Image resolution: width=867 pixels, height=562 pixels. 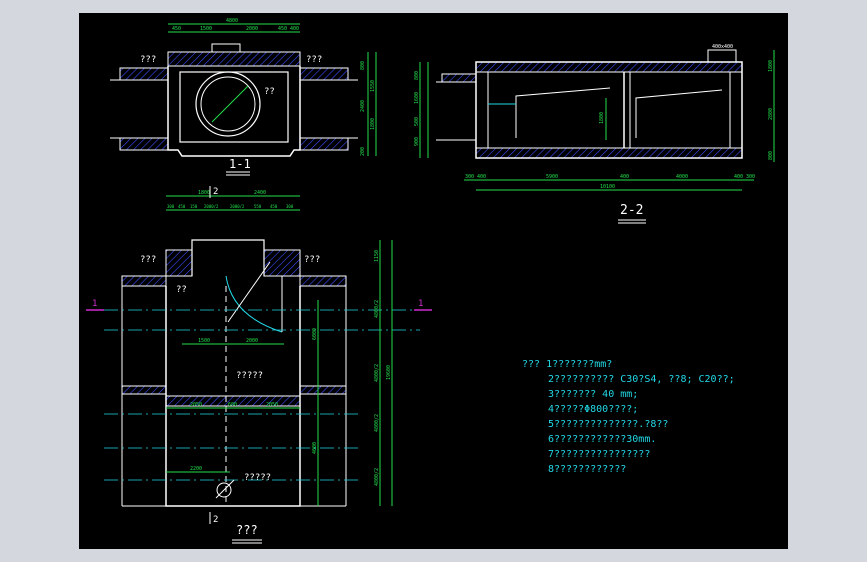 What do you see at coordinates (204, 341) in the screenshot?
I see `plan-dim-a-0: 1500` at bounding box center [204, 341].